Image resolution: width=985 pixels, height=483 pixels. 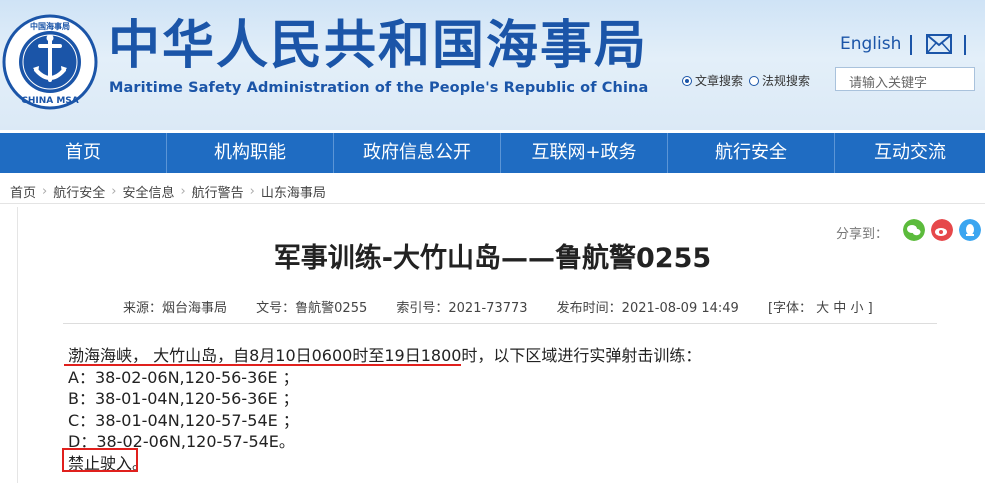 I want to click on svg-text: 中国海事局, so click(x=50, y=26).